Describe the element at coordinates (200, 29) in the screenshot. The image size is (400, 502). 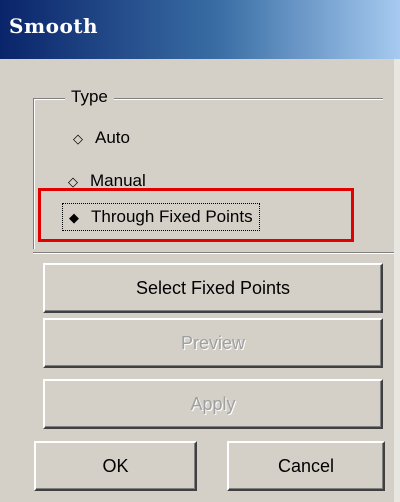
I see `title-bar: Smooth` at that location.